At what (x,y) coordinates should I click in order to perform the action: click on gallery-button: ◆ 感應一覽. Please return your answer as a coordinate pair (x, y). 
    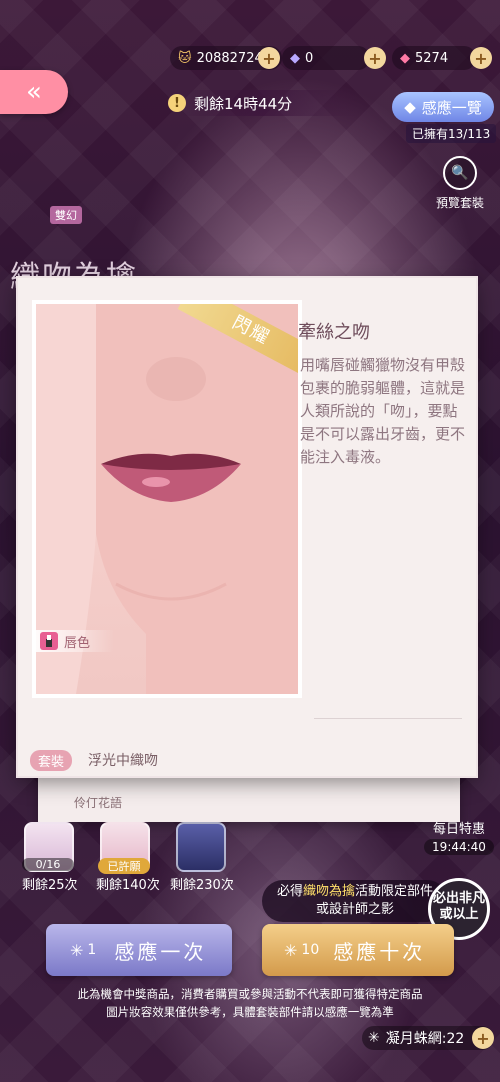
    Looking at the image, I should click on (443, 107).